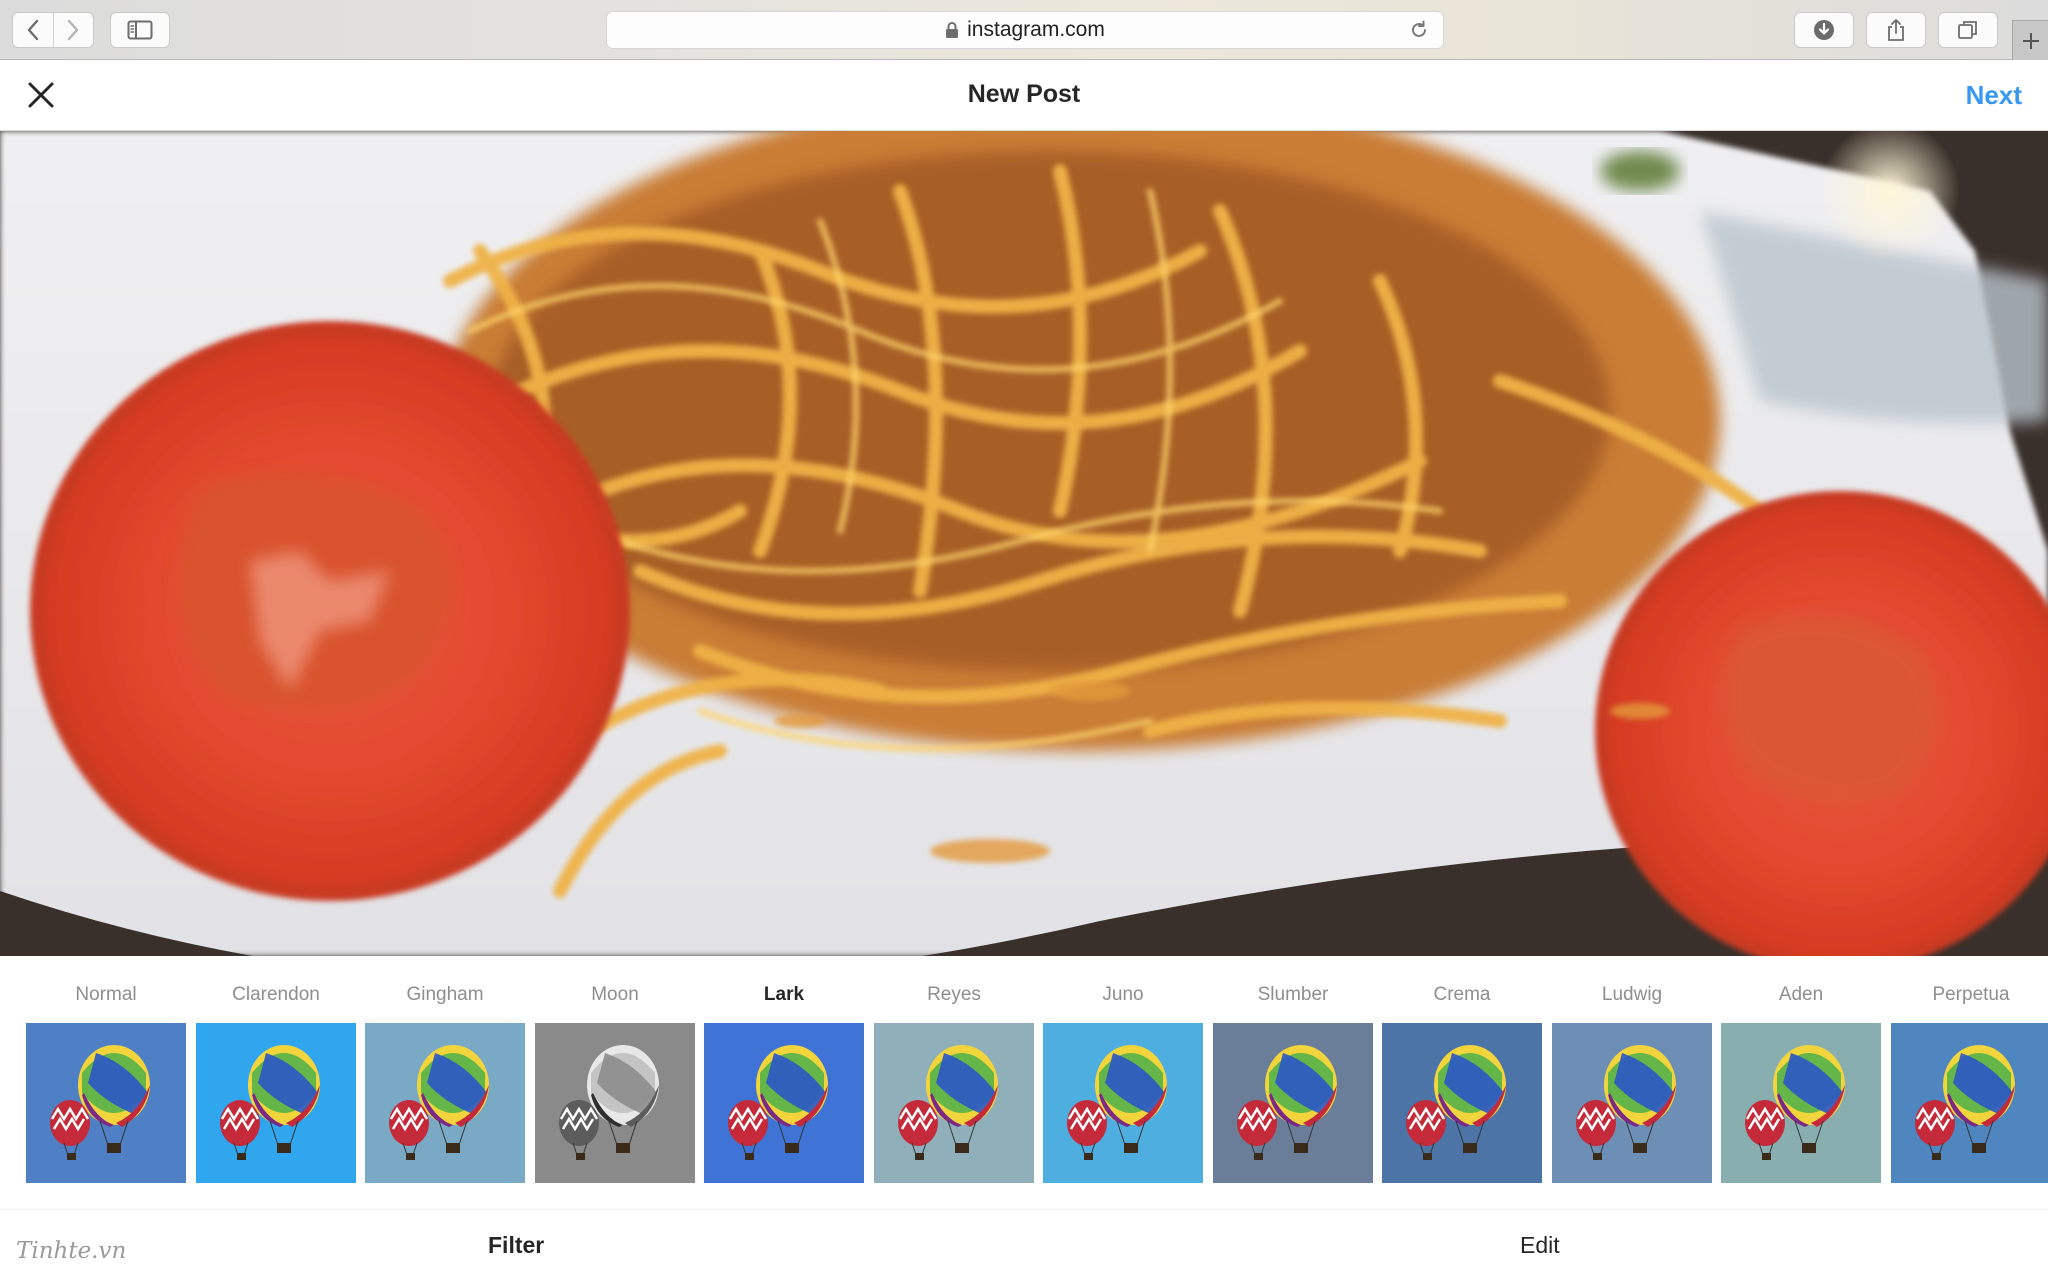 This screenshot has height=1280, width=2048. I want to click on filter-aden: Aden, so click(1801, 1071).